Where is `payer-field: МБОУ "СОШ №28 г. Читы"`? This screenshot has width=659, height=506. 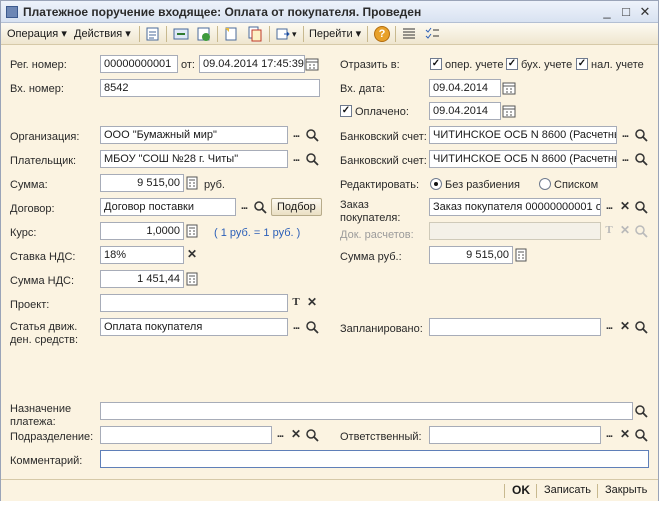
payer-field: МБОУ "СОШ №28 г. Читы" is located at coordinates (194, 159).